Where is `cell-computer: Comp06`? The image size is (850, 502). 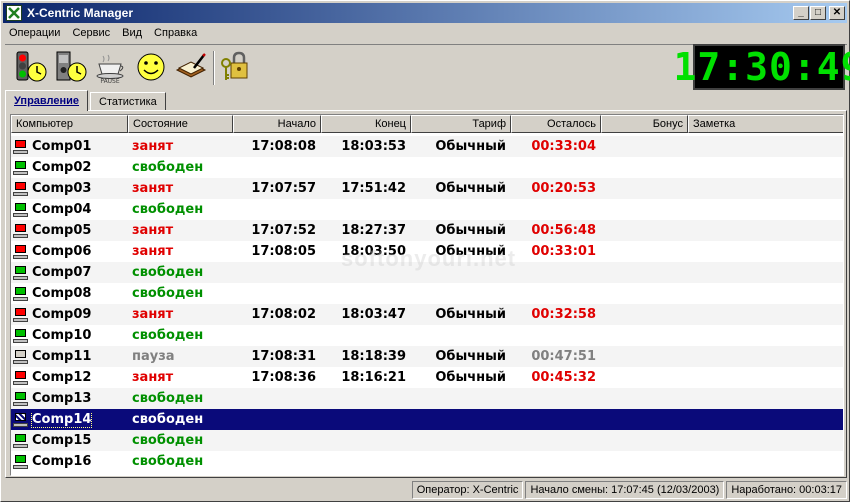
cell-computer: Comp06 is located at coordinates (69, 252).